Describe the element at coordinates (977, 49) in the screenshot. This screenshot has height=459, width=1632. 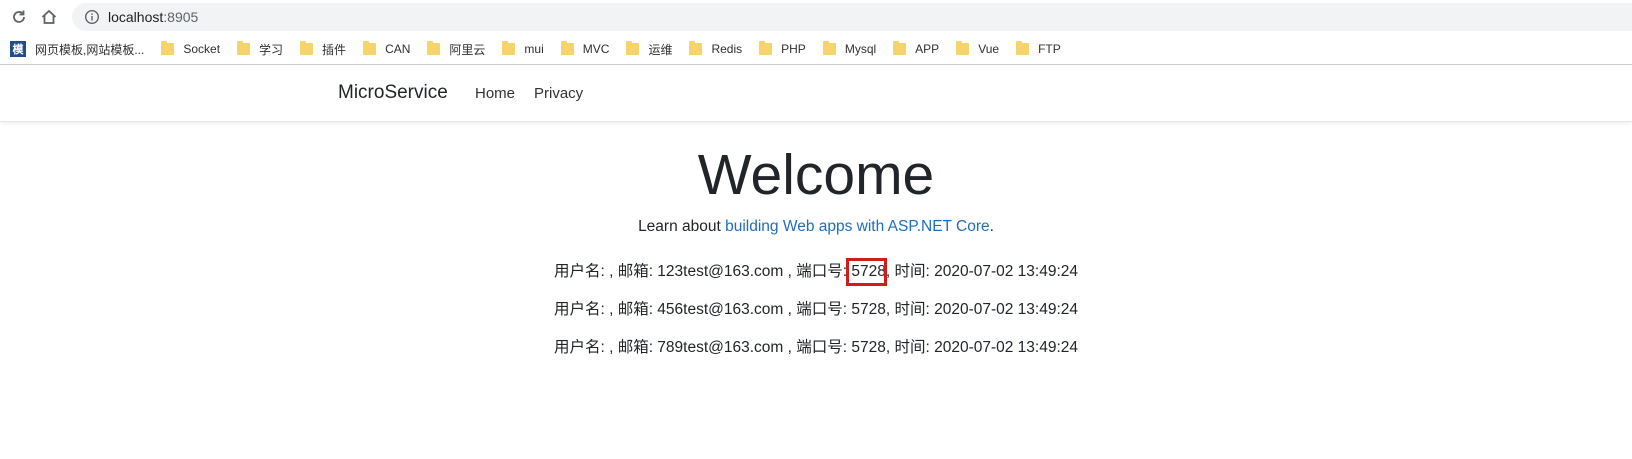
I see `bookmark-folder-vue: Vue` at that location.